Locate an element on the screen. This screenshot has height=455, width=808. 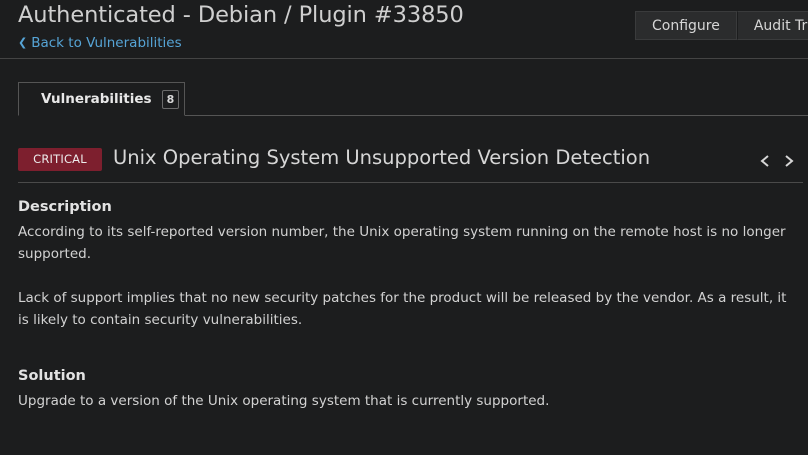
header-divider is located at coordinates (404, 58).